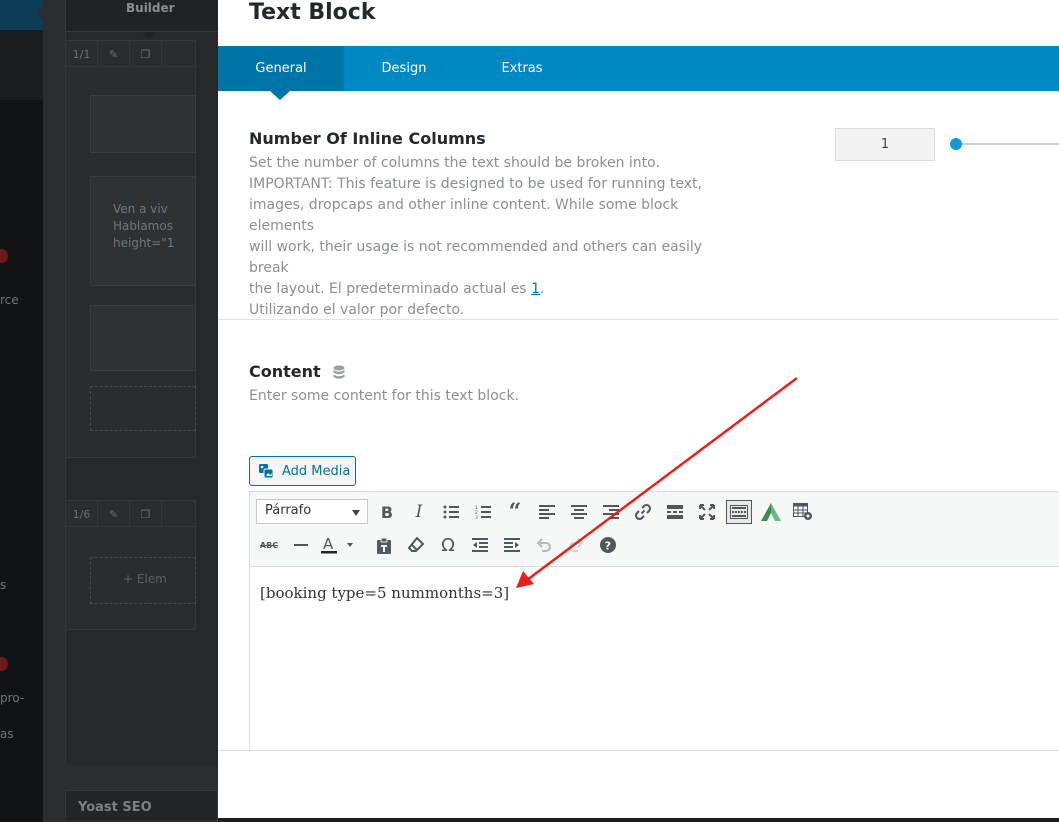 The image size is (1059, 822). What do you see at coordinates (657, 482) in the screenshot?
I see `annotation-arrow` at bounding box center [657, 482].